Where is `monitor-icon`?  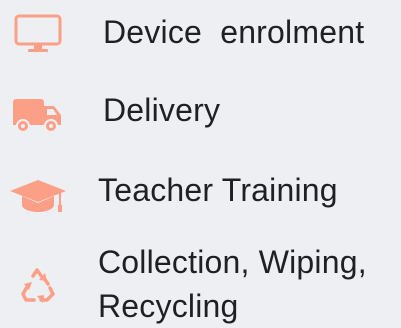
monitor-icon is located at coordinates (38, 34).